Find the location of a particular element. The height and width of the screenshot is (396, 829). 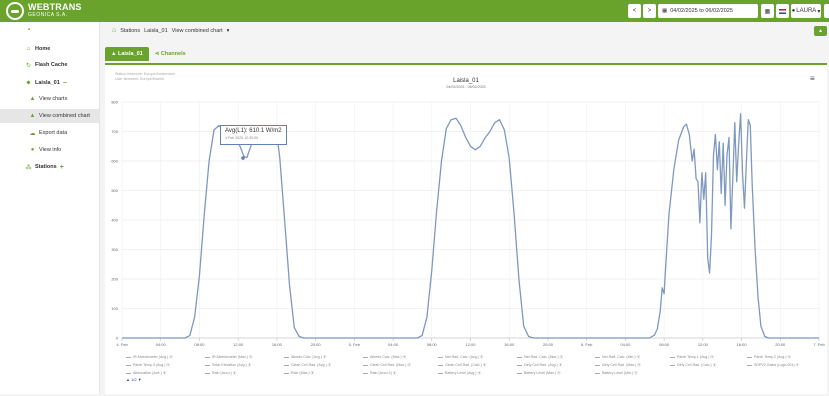

tab-channels: ⋖ Channels is located at coordinates (170, 54).